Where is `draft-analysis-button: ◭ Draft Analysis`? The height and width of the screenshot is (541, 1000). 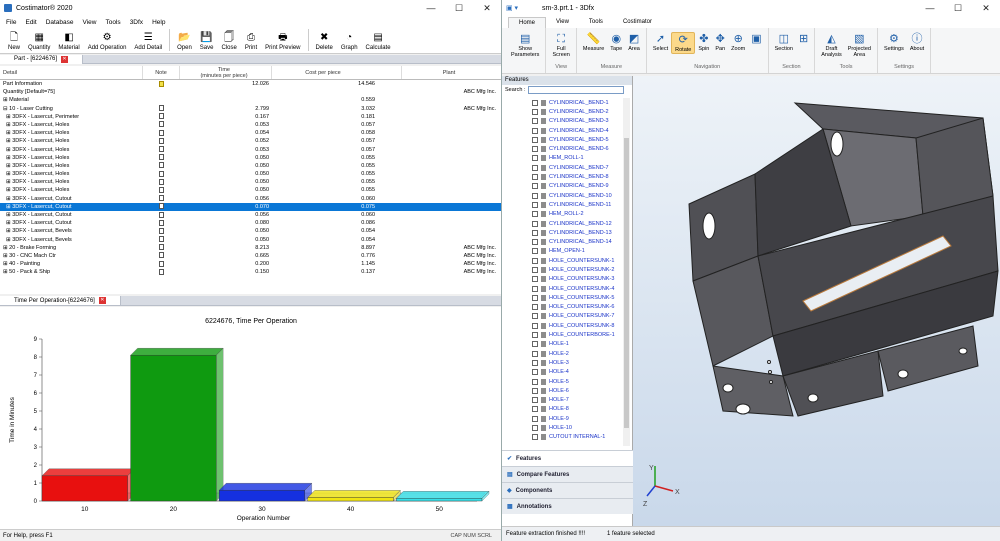 draft-analysis-button: ◭ Draft Analysis is located at coordinates (831, 45).